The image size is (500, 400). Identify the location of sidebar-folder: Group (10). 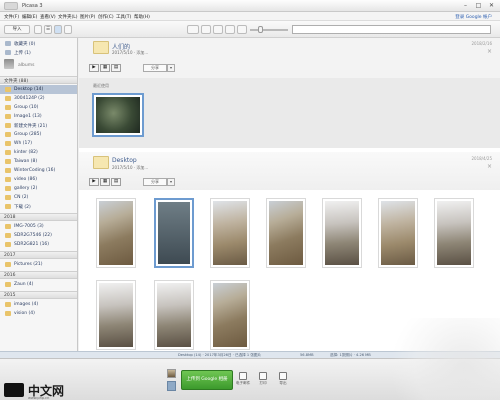
(38, 107).